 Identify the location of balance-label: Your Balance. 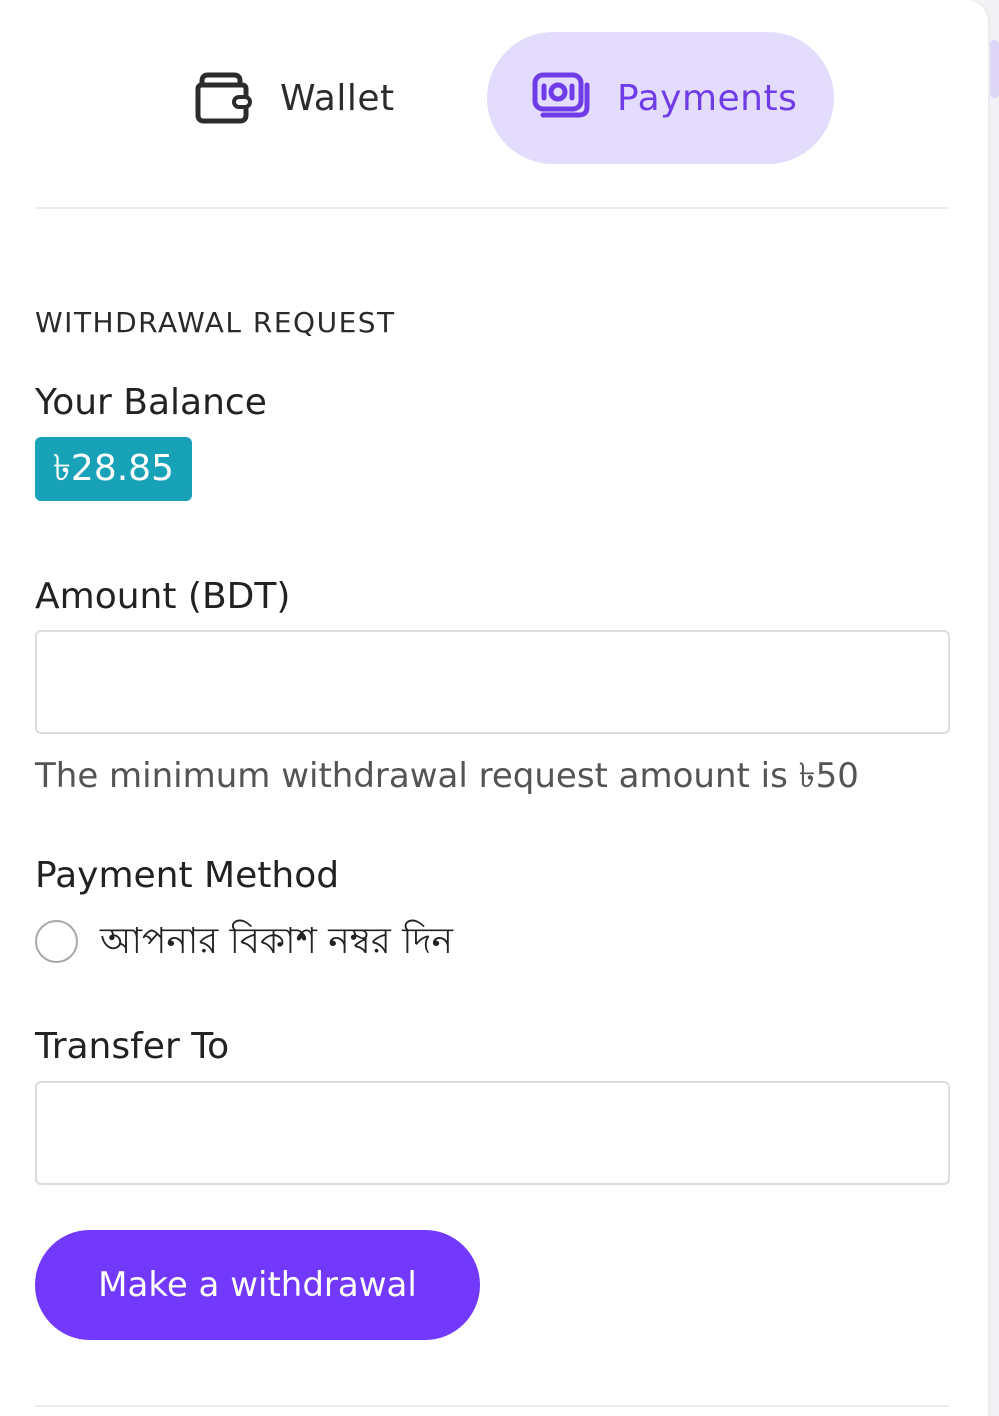
(151, 402).